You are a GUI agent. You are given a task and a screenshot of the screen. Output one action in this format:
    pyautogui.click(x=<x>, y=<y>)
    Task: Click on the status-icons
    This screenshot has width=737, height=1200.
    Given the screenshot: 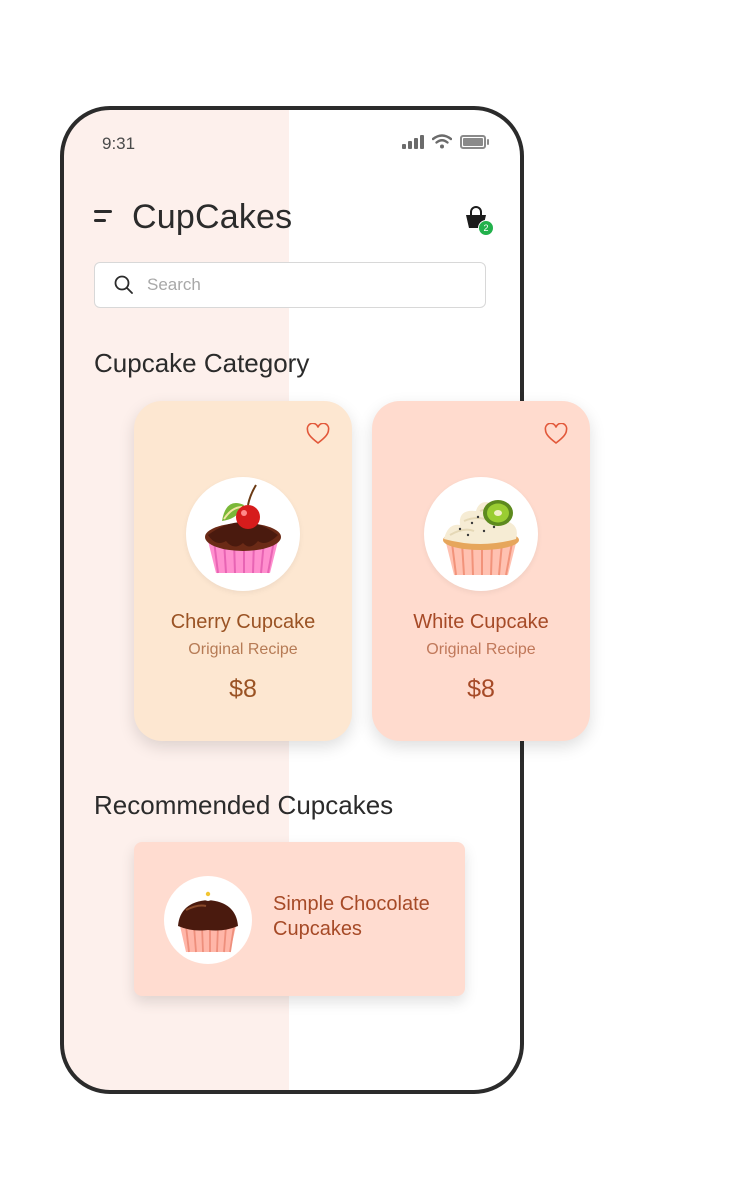 What is the action you would take?
    pyautogui.click(x=445, y=141)
    